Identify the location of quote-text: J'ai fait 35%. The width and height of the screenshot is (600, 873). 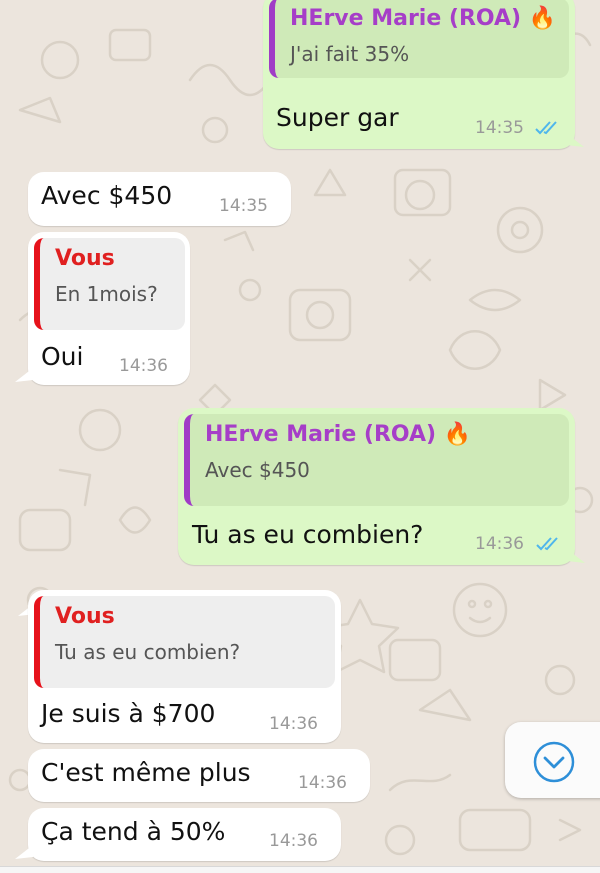
(350, 54).